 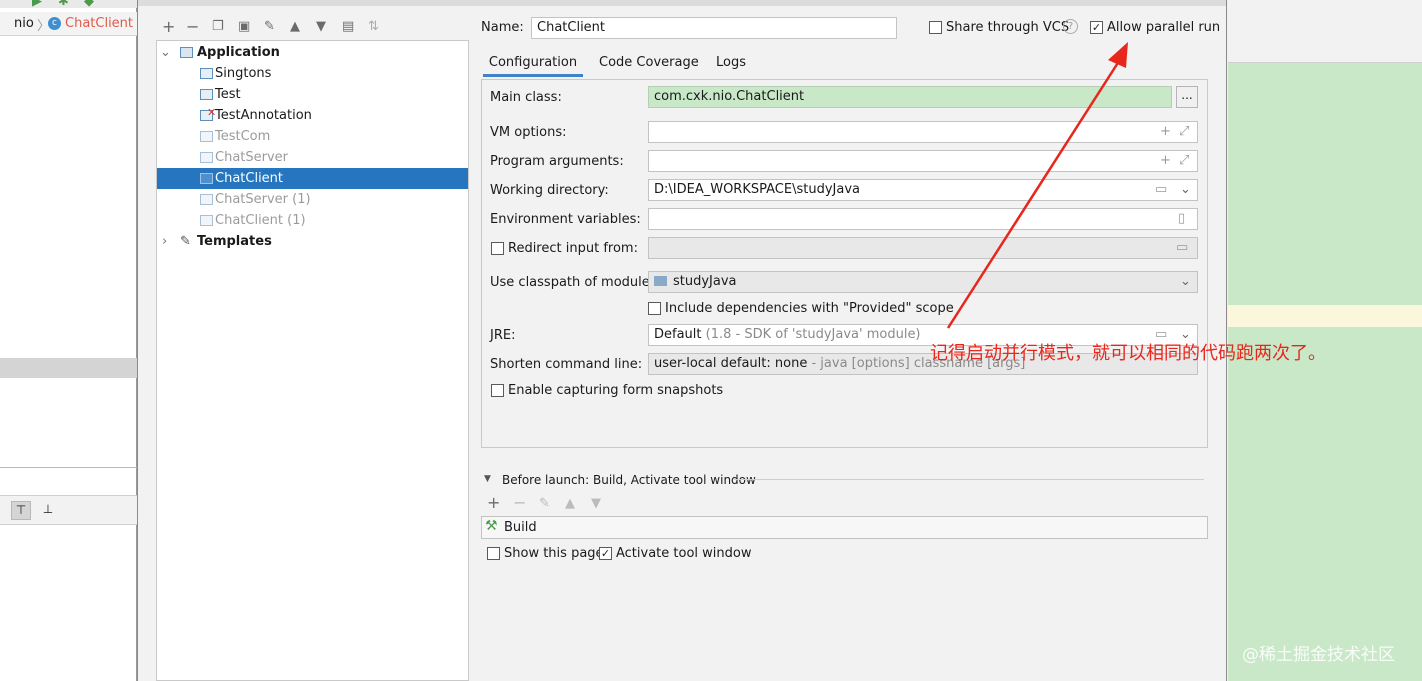 I want to click on dialog-titlebar-edge, so click(x=682, y=3).